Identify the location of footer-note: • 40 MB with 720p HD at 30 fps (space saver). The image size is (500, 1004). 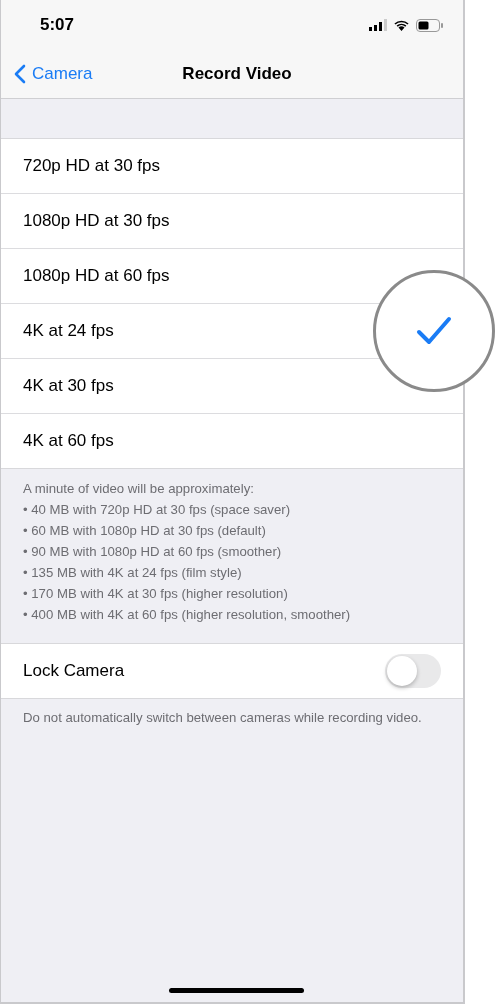
(157, 509).